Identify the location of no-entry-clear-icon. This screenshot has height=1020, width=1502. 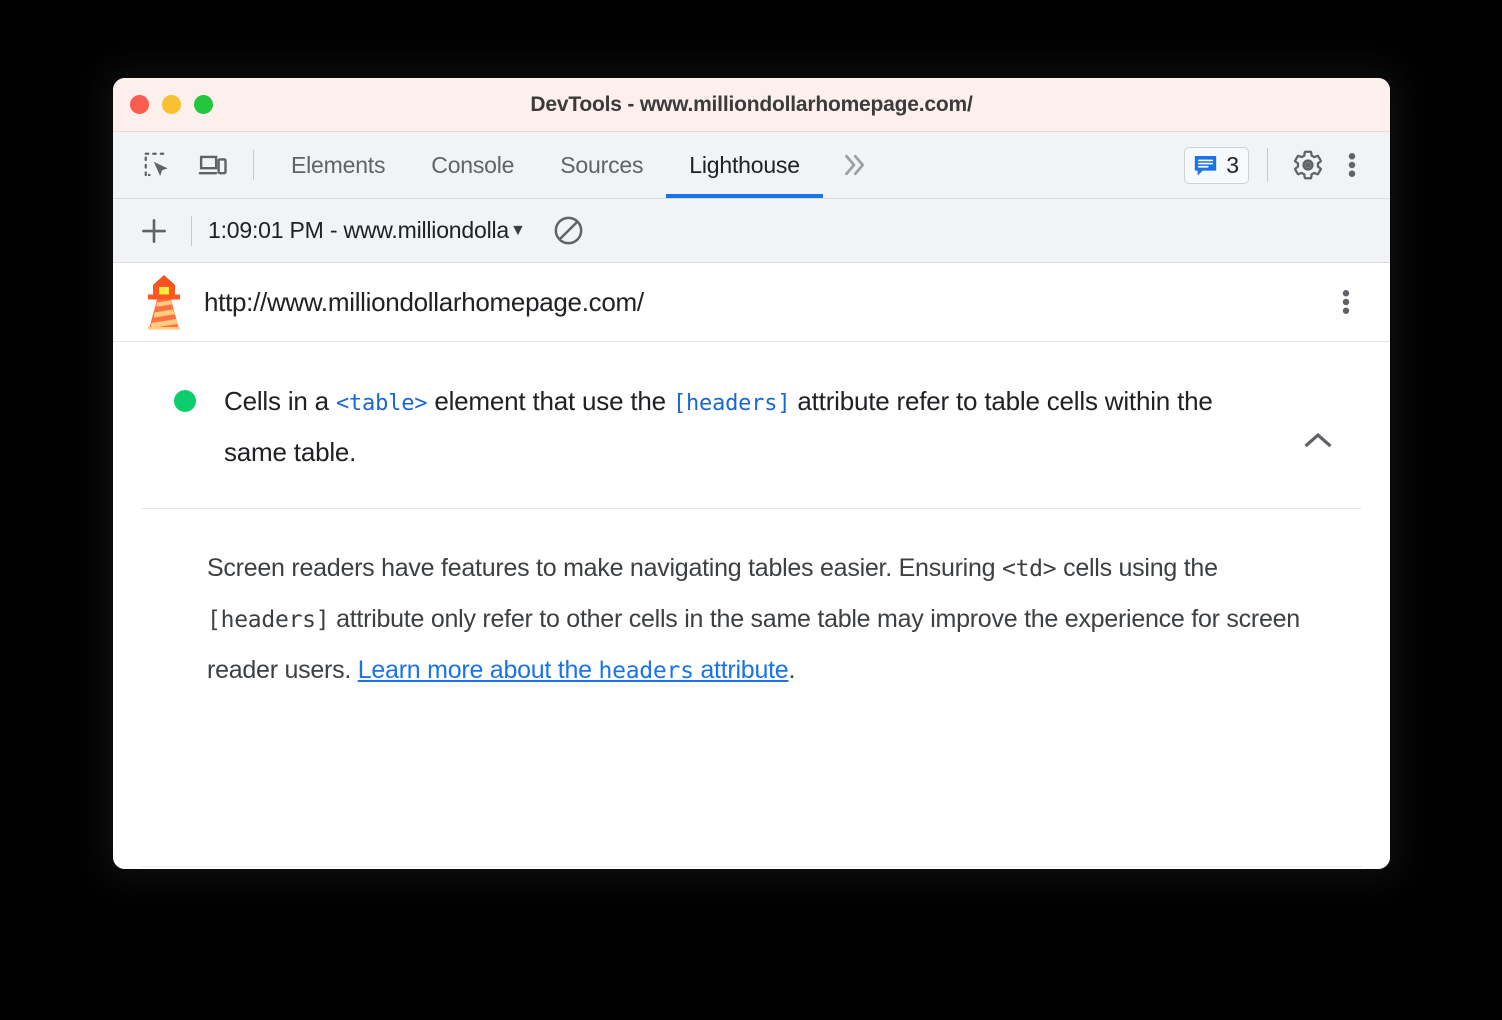
(568, 230).